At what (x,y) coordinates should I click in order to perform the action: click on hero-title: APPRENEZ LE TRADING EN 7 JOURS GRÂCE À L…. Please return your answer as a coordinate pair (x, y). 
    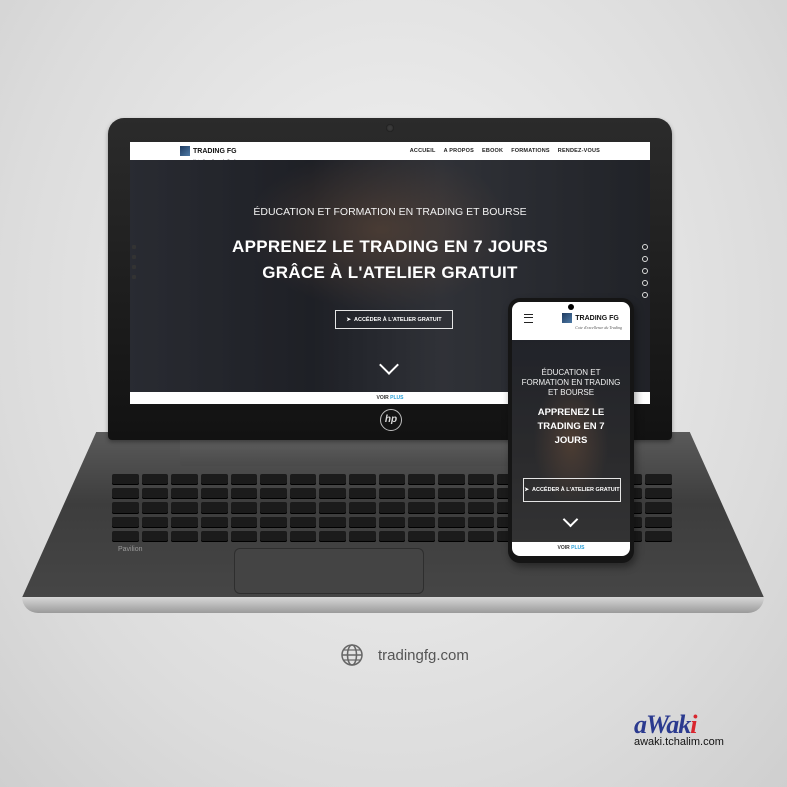
    Looking at the image, I should click on (390, 260).